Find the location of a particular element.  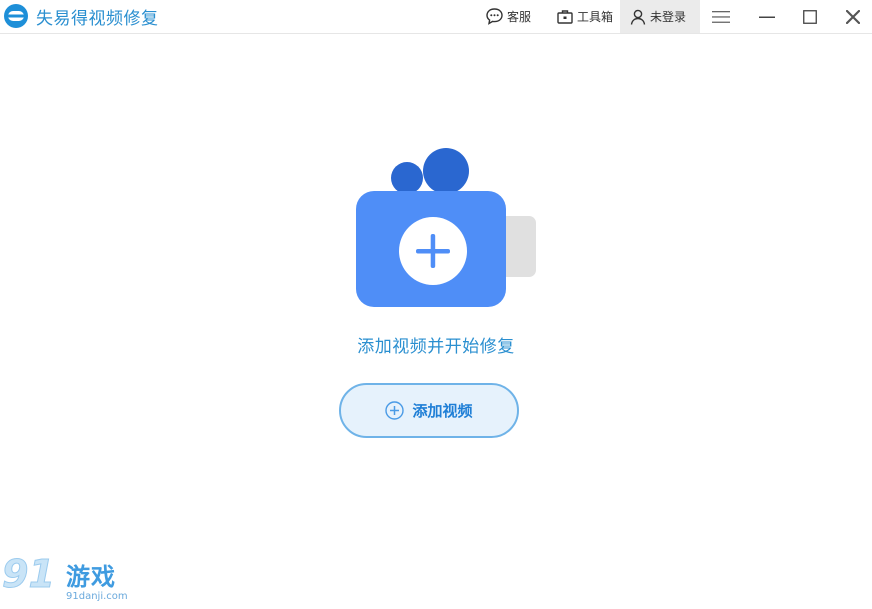

toolbox-label: 工具箱 is located at coordinates (595, 17).